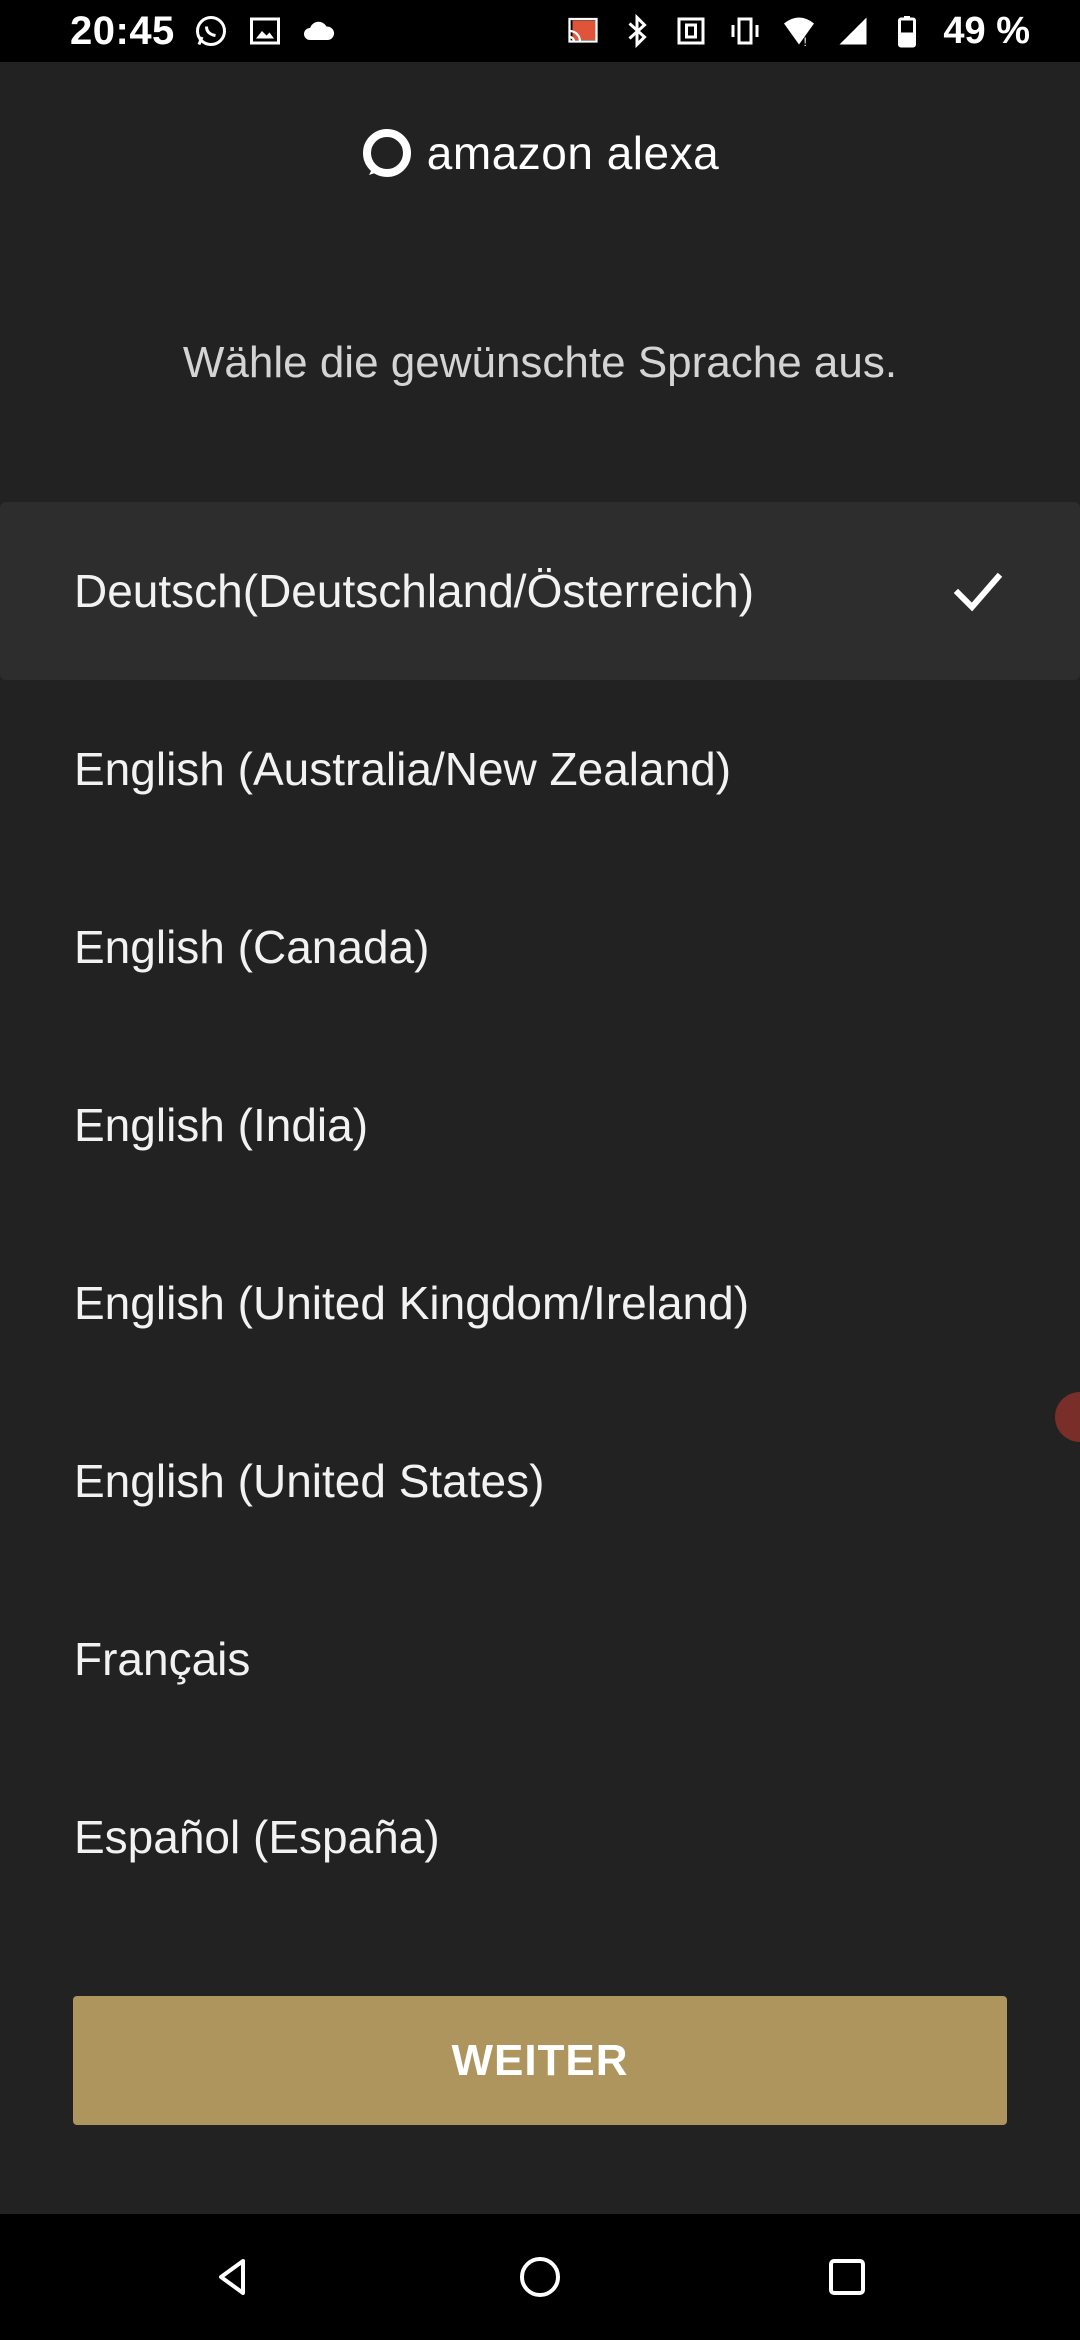 The image size is (1080, 2340). I want to click on language-item-english-australia: English (Australia/New Zealand), so click(540, 769).